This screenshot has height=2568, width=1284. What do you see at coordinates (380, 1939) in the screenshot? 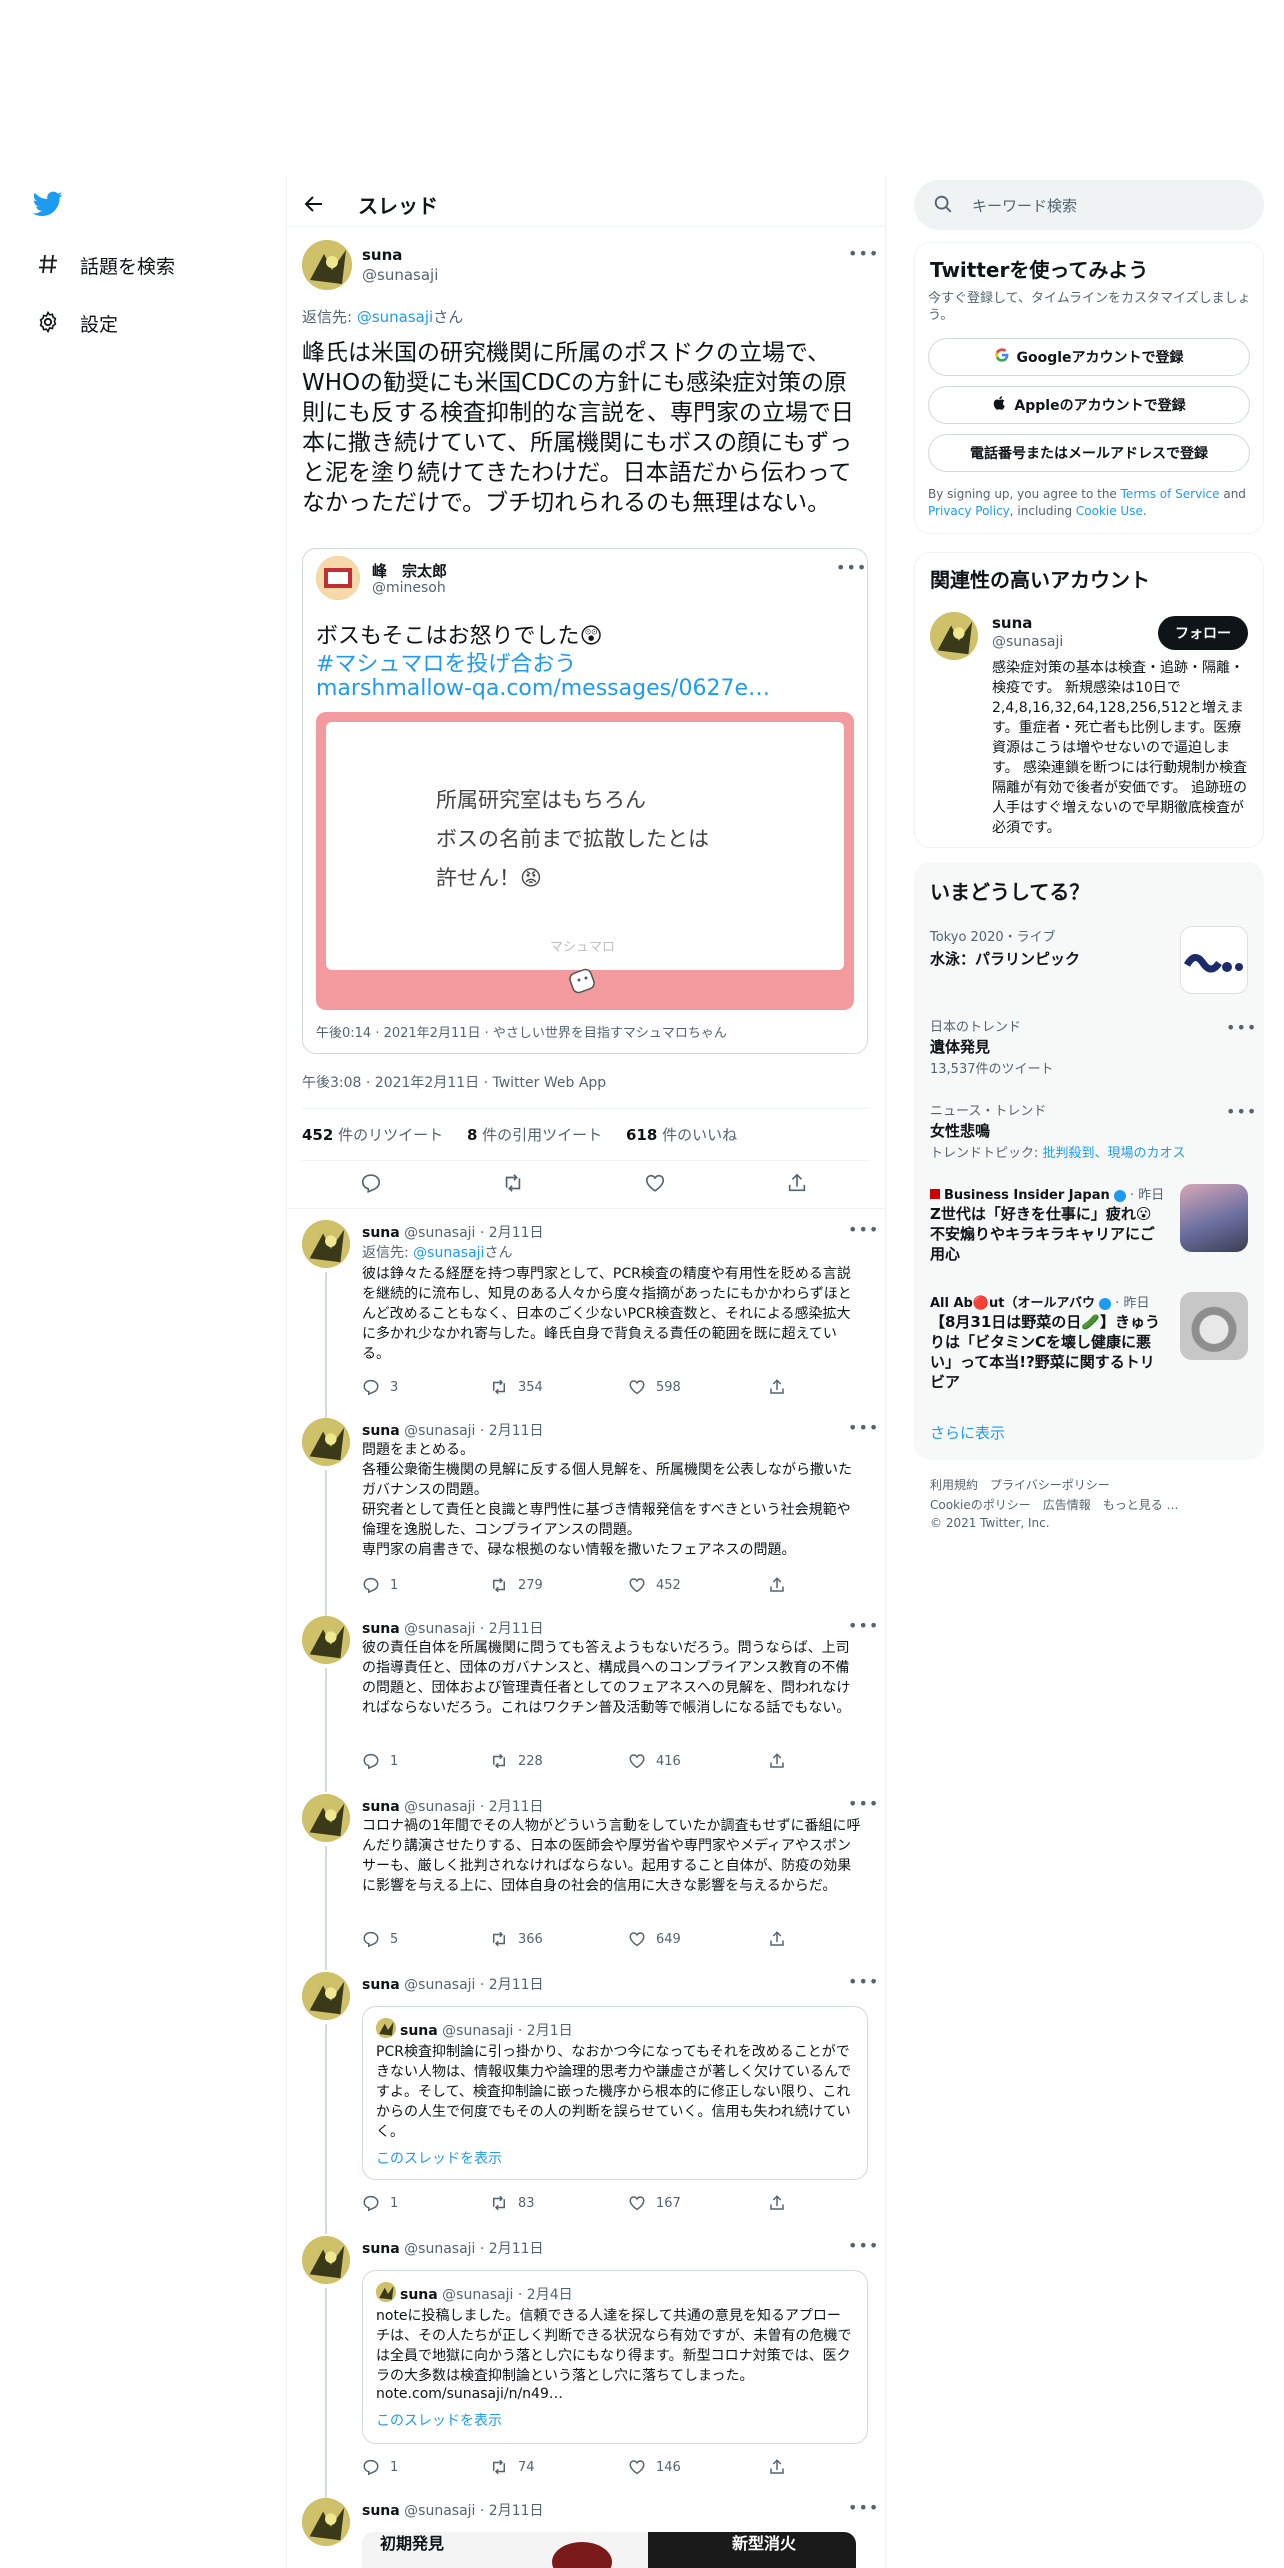
I see `reply-icon: 5` at bounding box center [380, 1939].